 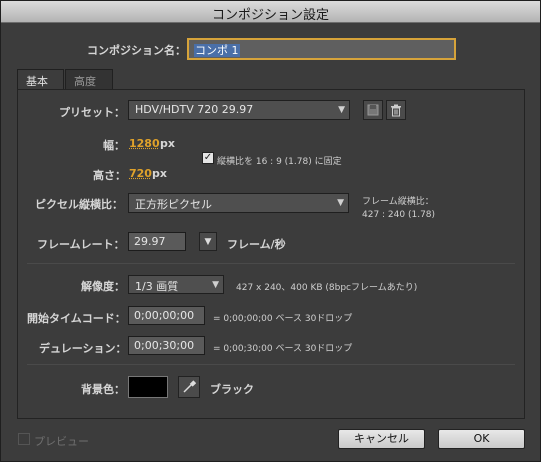 What do you see at coordinates (148, 387) in the screenshot?
I see `background-color-swatch` at bounding box center [148, 387].